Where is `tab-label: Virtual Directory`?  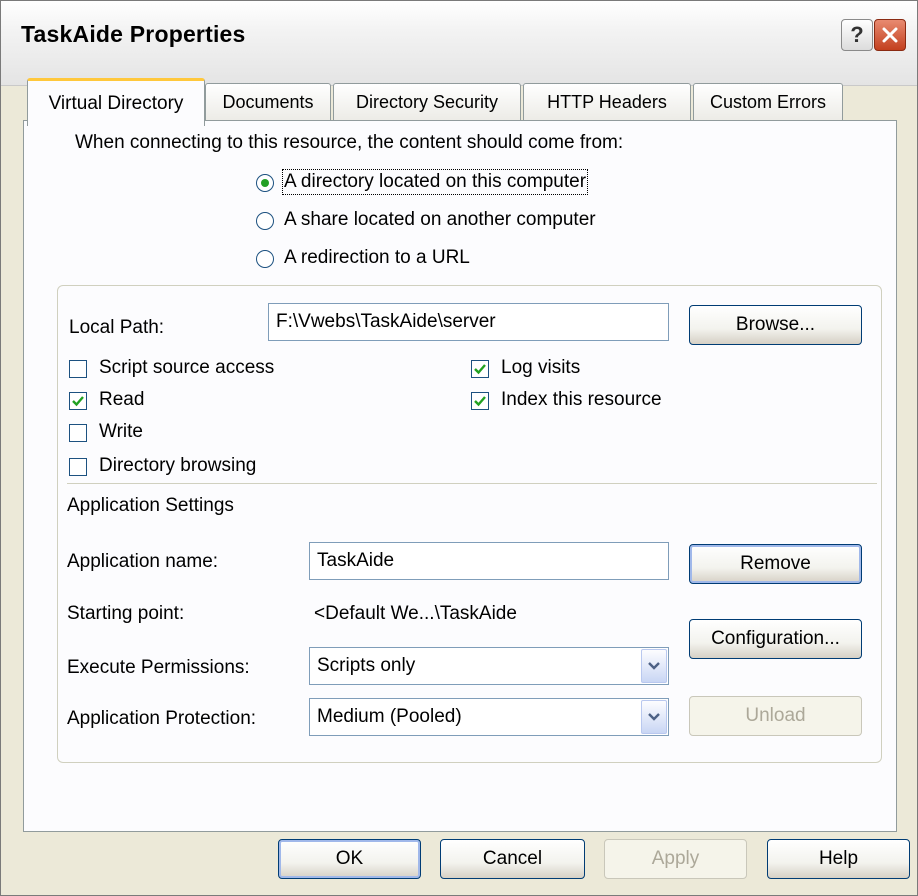
tab-label: Virtual Directory is located at coordinates (116, 103).